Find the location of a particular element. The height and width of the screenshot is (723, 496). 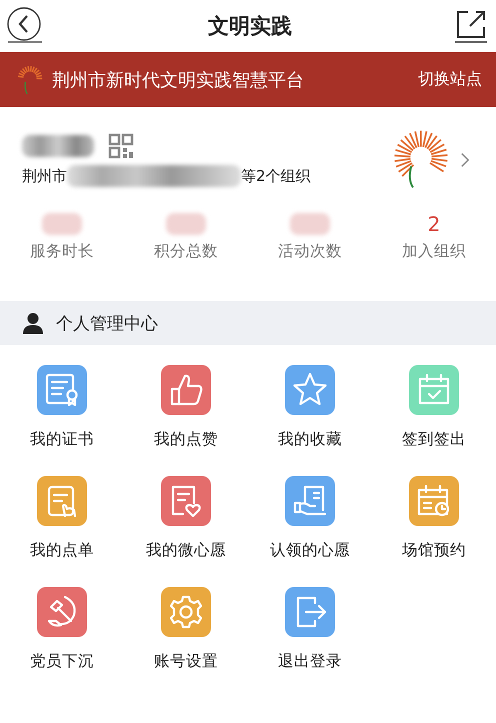

stat-label: 活动次数 is located at coordinates (310, 251).